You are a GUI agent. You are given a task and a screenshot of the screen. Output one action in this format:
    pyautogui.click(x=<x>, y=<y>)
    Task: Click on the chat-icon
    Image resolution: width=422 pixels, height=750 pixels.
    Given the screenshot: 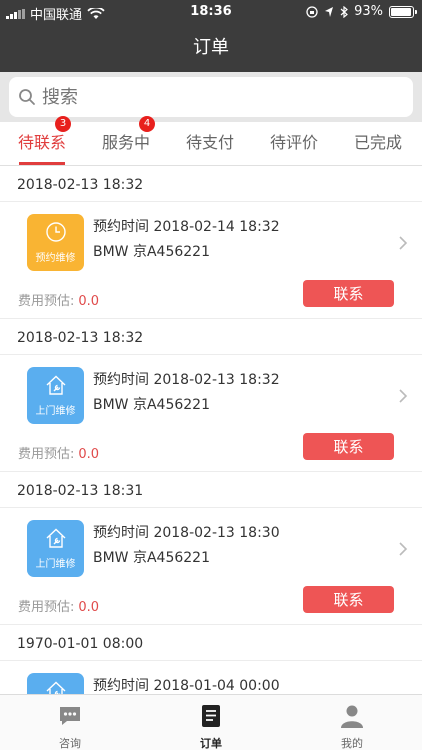 What is the action you would take?
    pyautogui.click(x=70, y=716)
    